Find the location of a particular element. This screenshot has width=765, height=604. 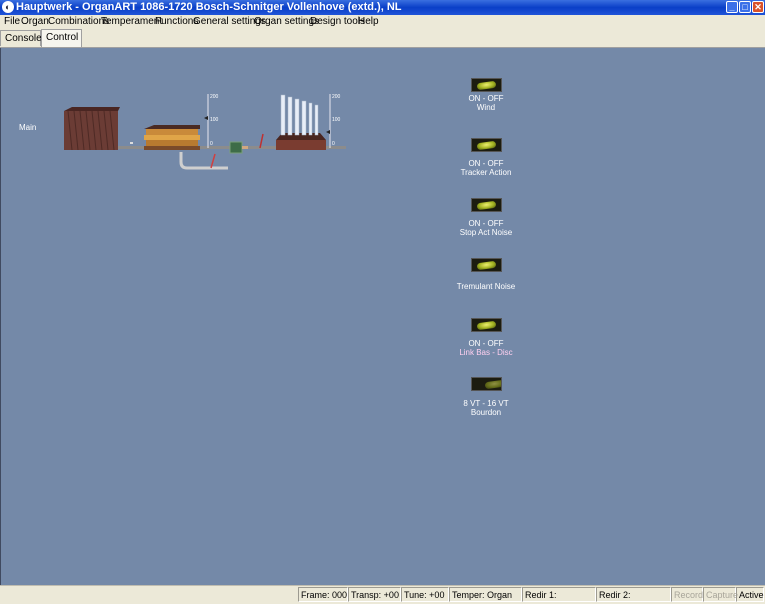

stop-act-noise-control-label: ON - OFF Stop Act Noise is located at coordinates (486, 228).